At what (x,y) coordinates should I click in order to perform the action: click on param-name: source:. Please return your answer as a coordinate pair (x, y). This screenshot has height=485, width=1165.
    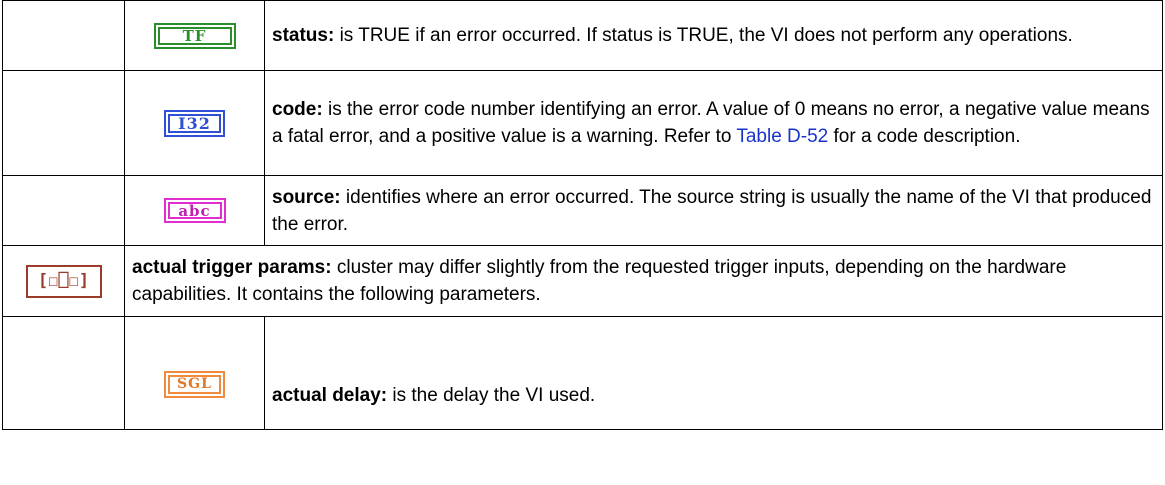
    Looking at the image, I should click on (306, 197).